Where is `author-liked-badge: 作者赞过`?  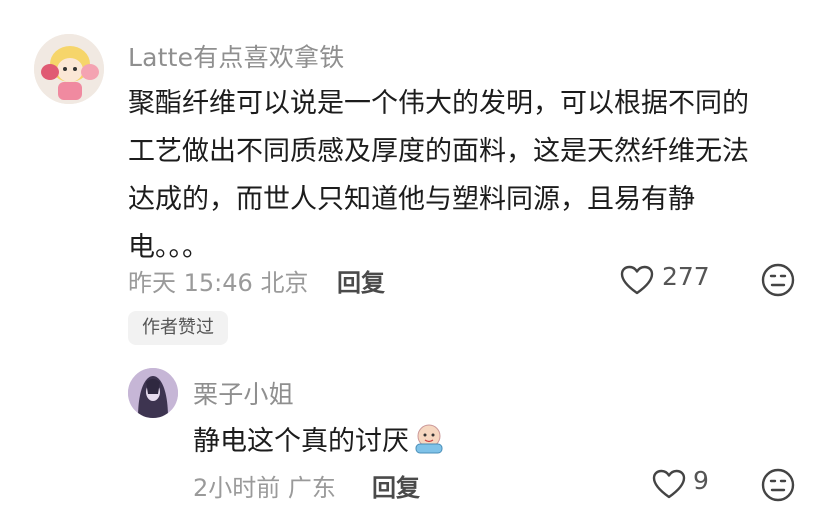
author-liked-badge: 作者赞过 is located at coordinates (178, 328).